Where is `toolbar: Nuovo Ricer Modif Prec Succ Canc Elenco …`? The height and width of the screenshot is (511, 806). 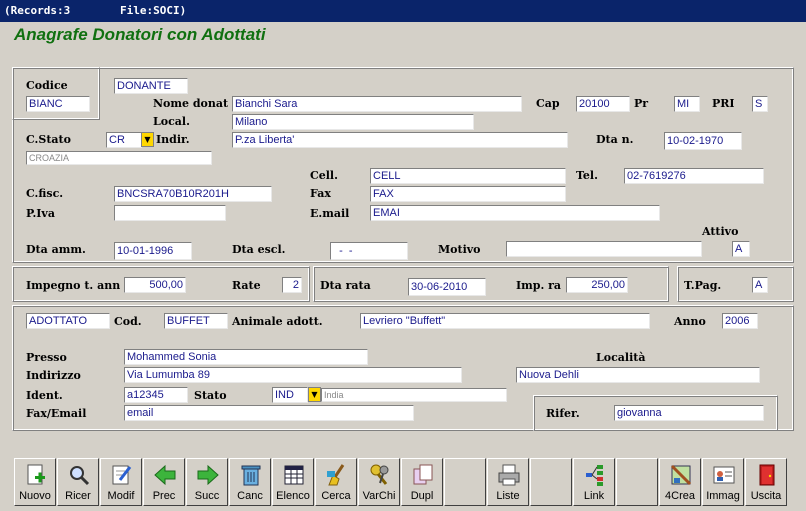 toolbar: Nuovo Ricer Modif Prec Succ Canc Elenco … is located at coordinates (402, 483).